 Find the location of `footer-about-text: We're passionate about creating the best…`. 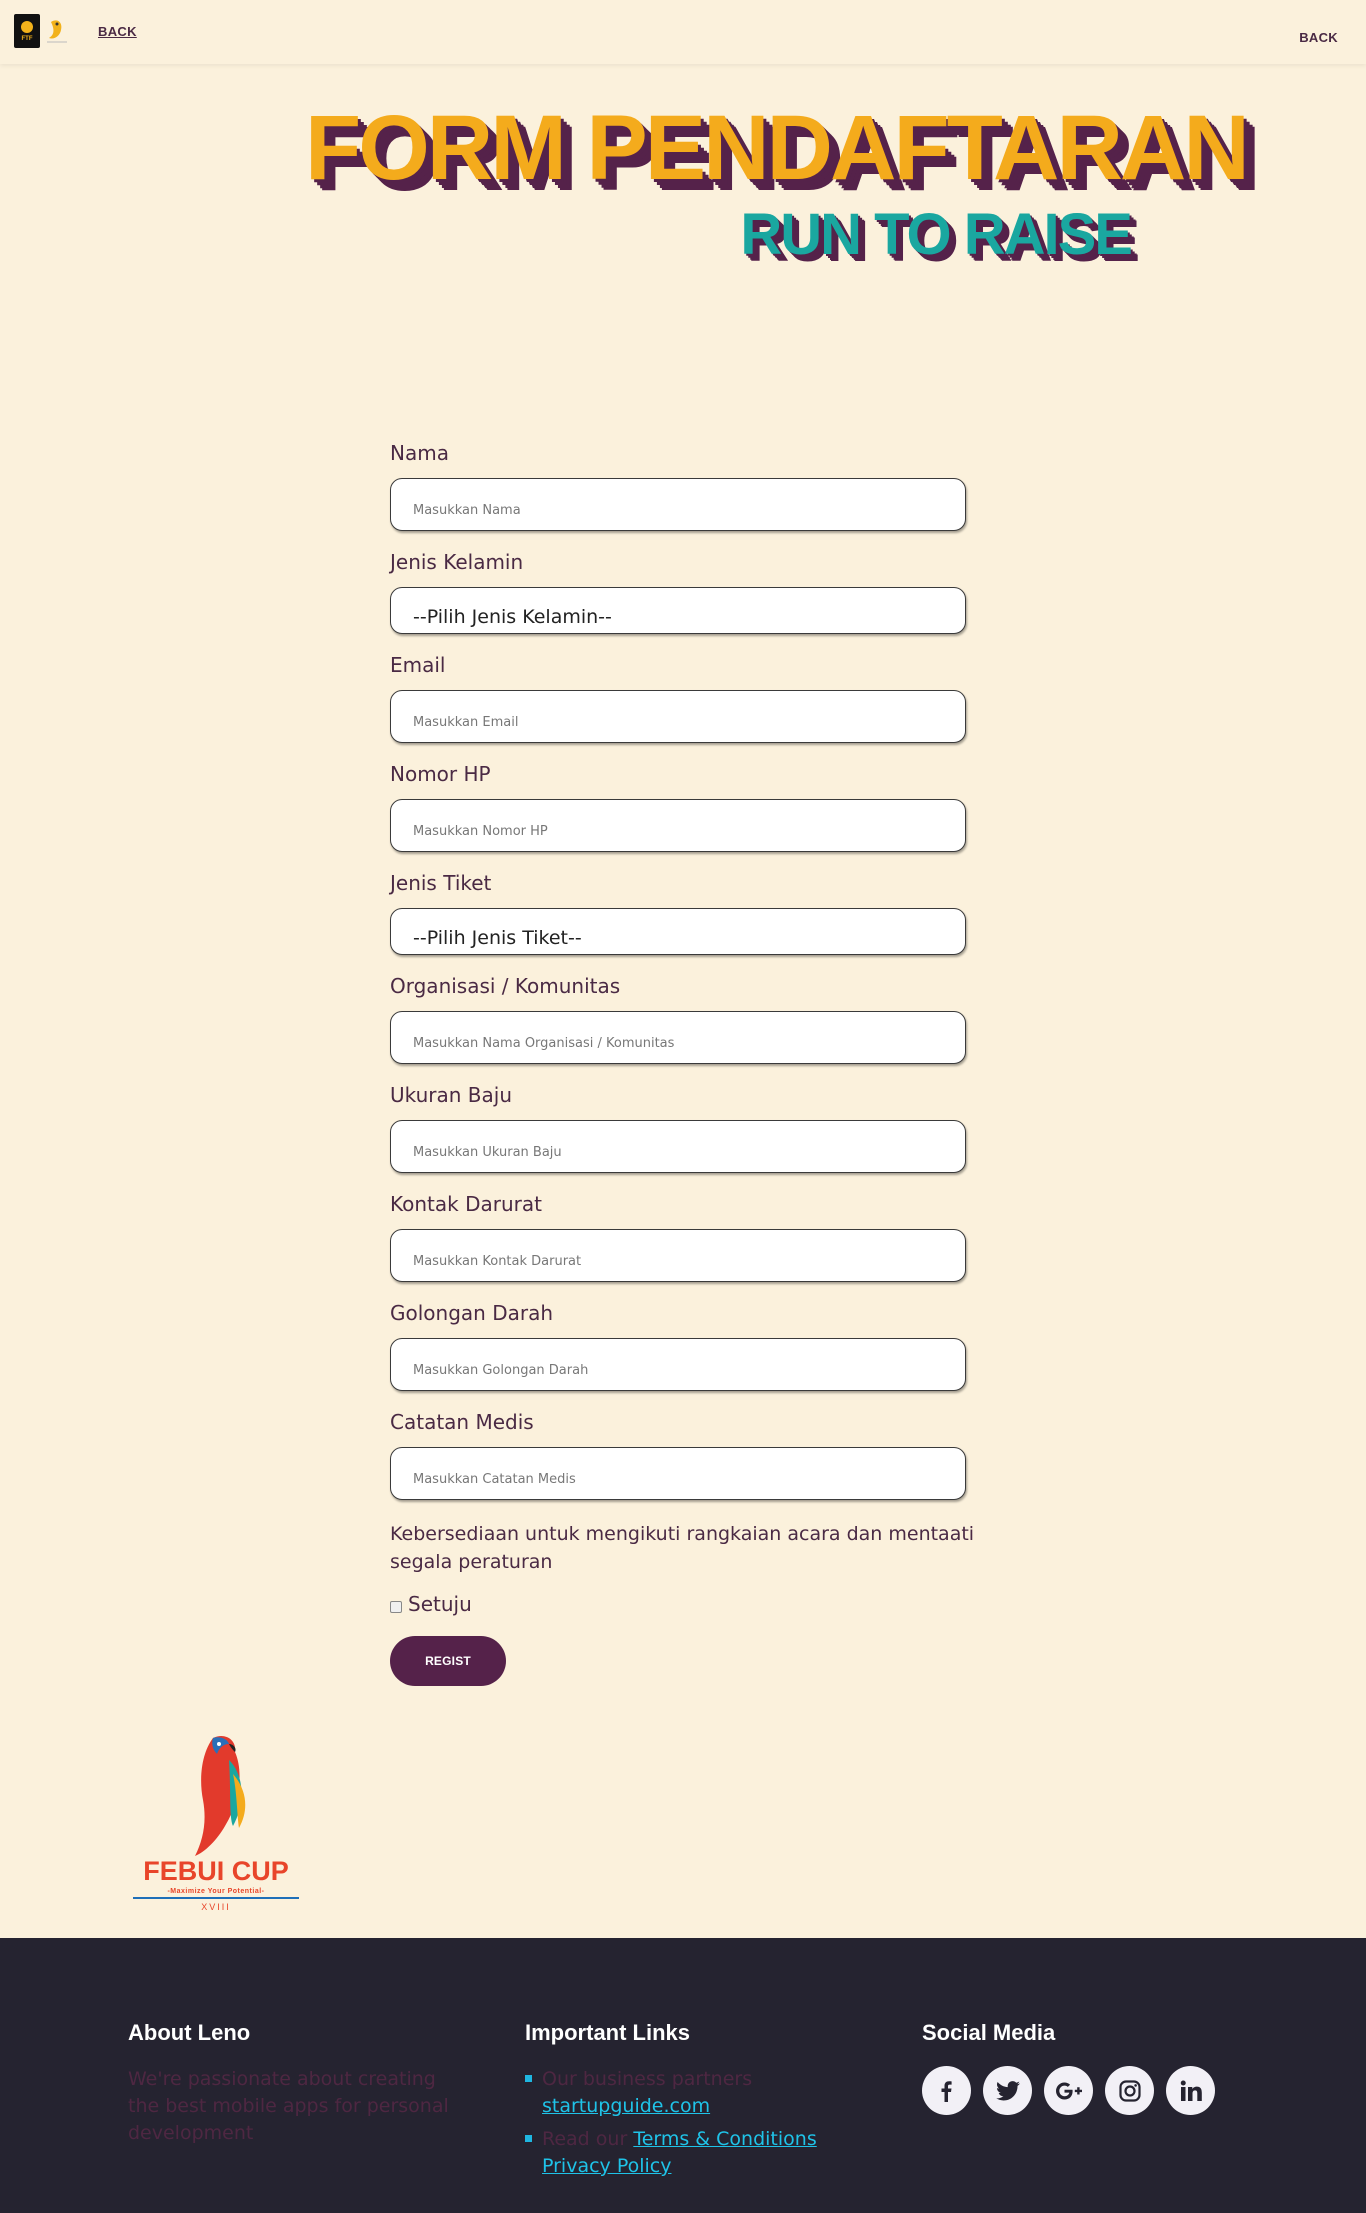

footer-about-text: We're passionate about creating the best… is located at coordinates (288, 2106).